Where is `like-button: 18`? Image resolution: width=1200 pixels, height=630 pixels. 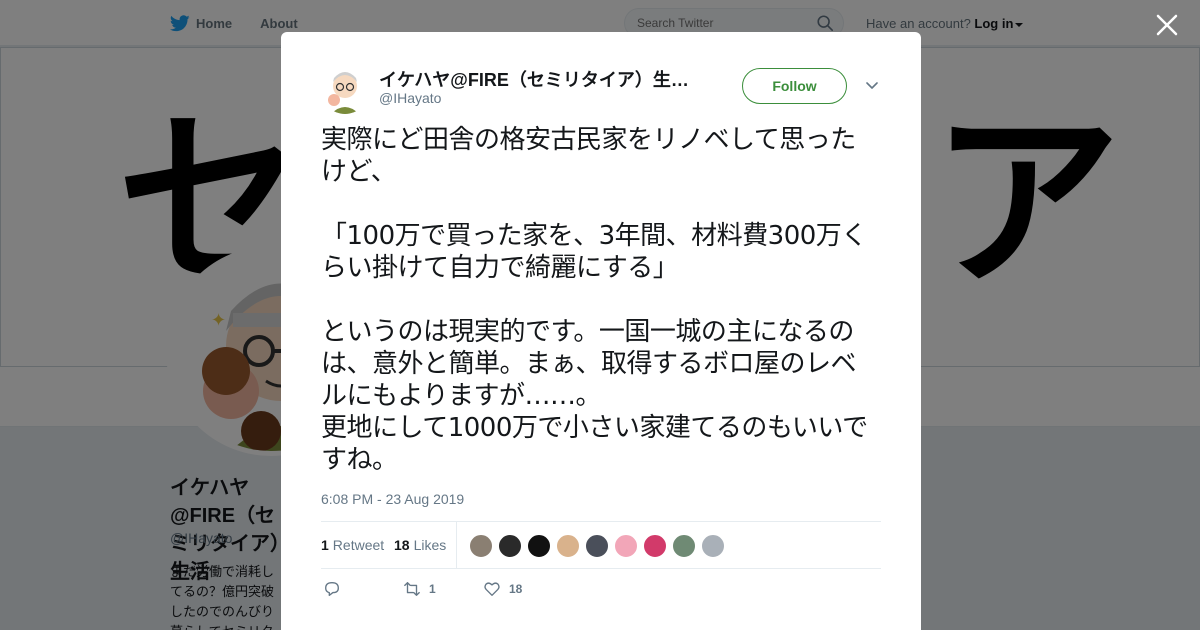 like-button: 18 is located at coordinates (502, 589).